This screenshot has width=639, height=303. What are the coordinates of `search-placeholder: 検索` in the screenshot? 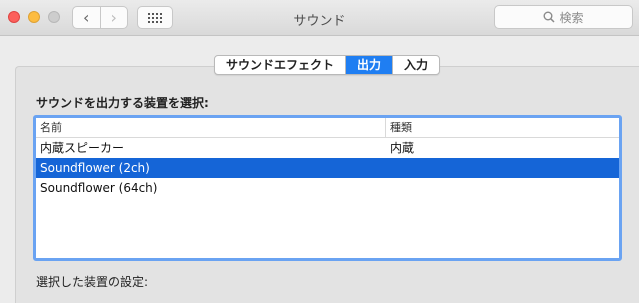 It's located at (571, 17).